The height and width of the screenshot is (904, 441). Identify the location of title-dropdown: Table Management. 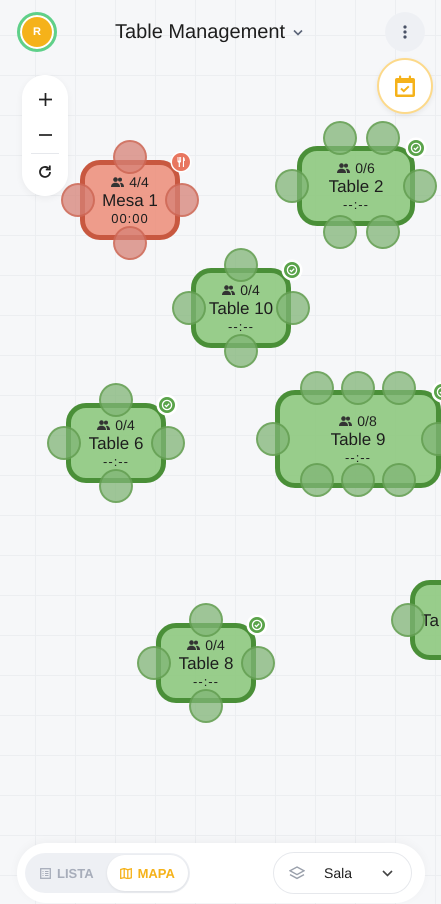
(250, 32).